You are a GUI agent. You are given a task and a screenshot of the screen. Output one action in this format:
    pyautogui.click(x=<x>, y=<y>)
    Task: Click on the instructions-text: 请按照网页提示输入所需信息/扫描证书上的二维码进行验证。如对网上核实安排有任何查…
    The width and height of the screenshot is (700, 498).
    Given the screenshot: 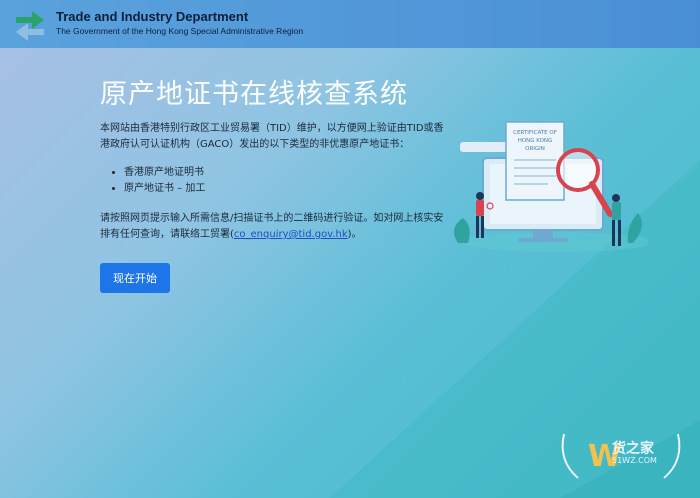 What is the action you would take?
    pyautogui.click(x=272, y=227)
    